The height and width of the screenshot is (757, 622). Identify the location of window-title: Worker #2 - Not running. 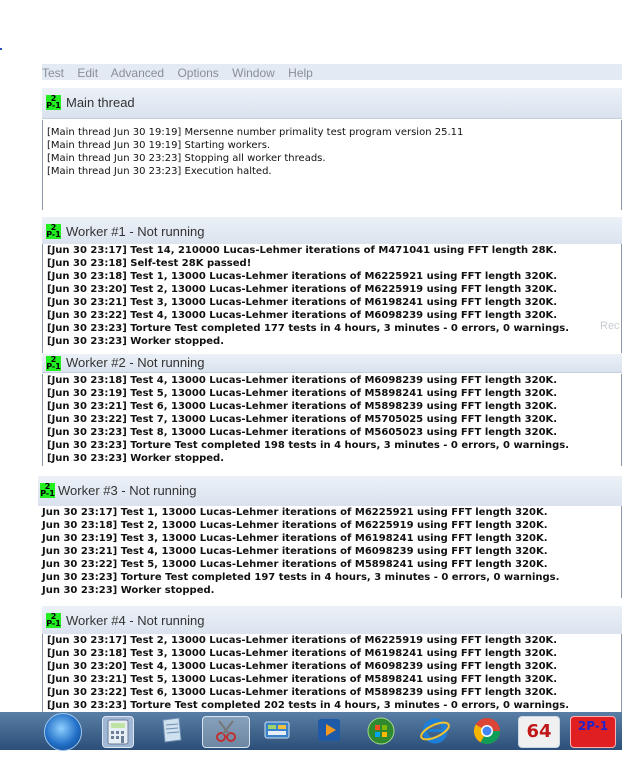
(135, 362).